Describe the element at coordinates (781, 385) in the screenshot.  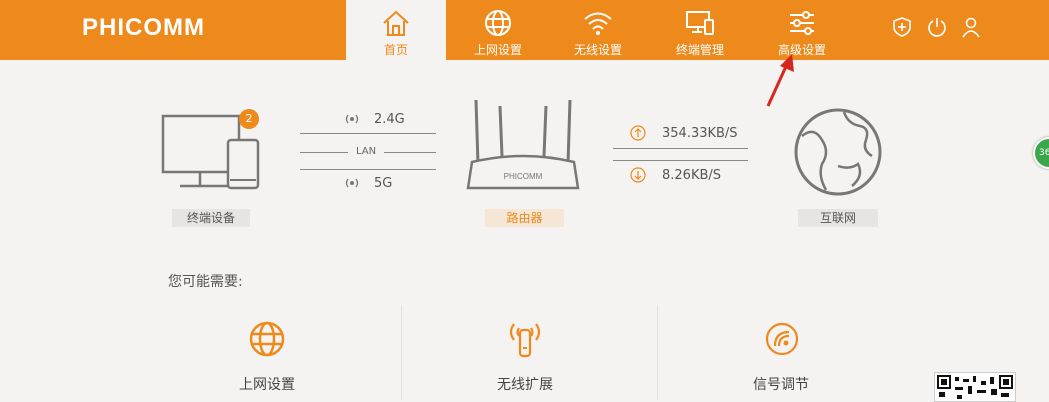
I see `quick-signal-adjust-label: 信号调节` at that location.